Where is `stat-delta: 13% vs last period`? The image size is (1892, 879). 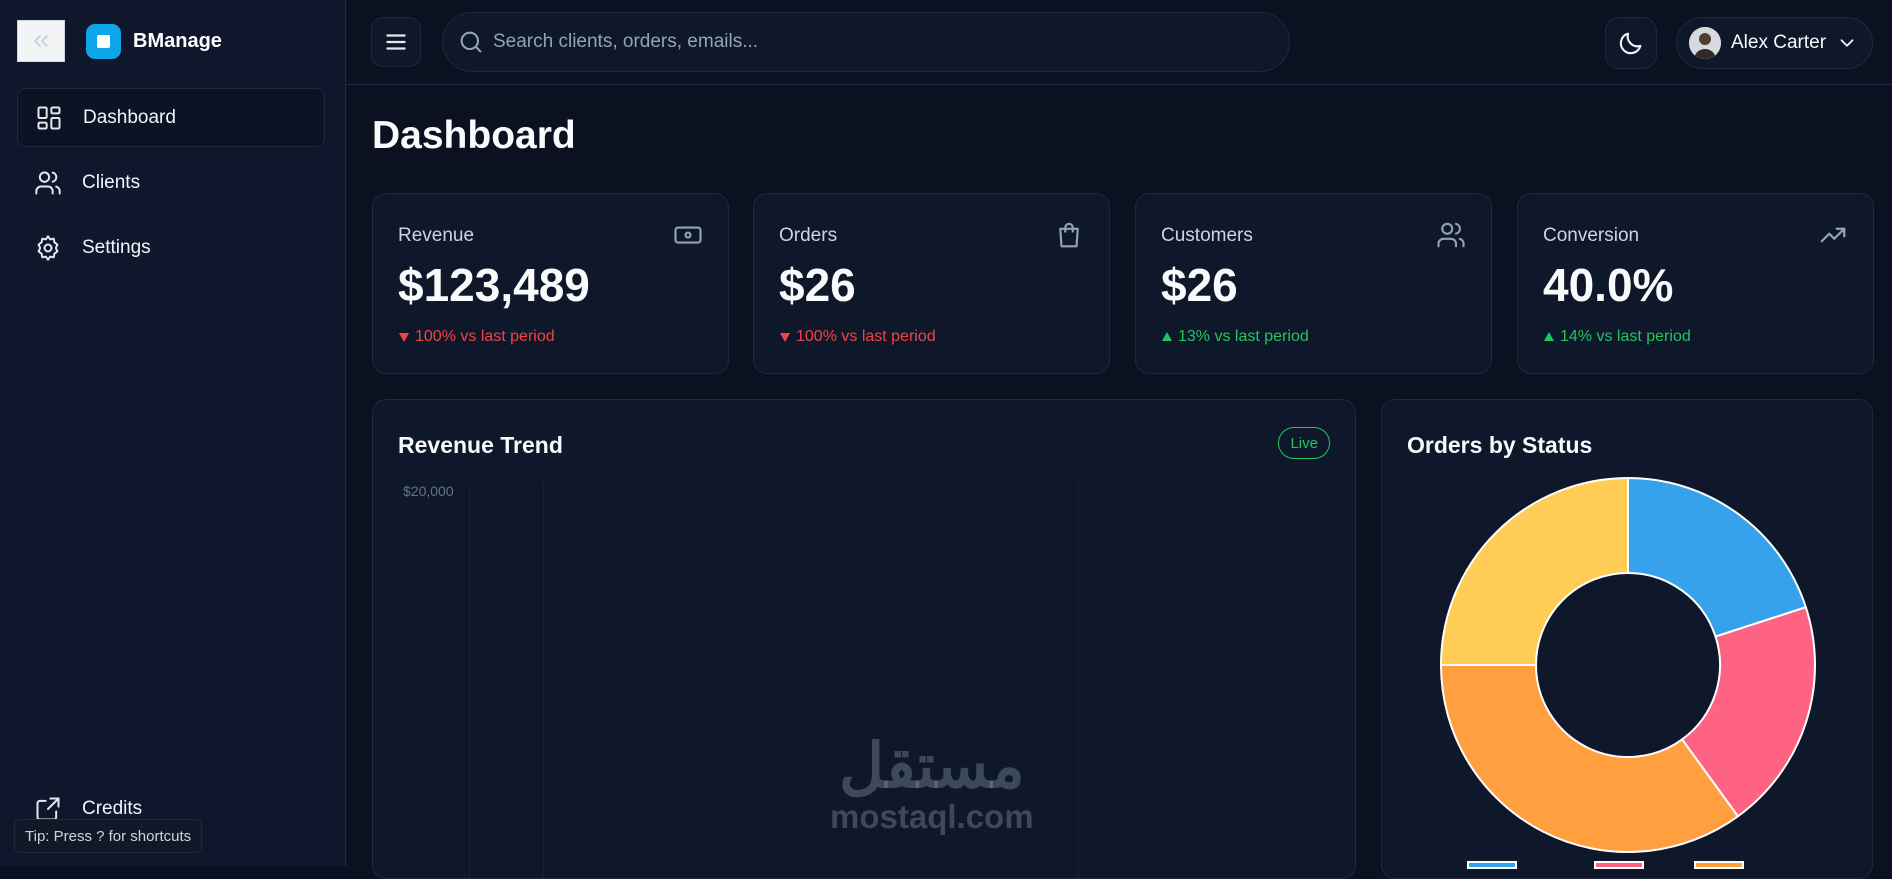
stat-delta: 13% vs last period is located at coordinates (1235, 337).